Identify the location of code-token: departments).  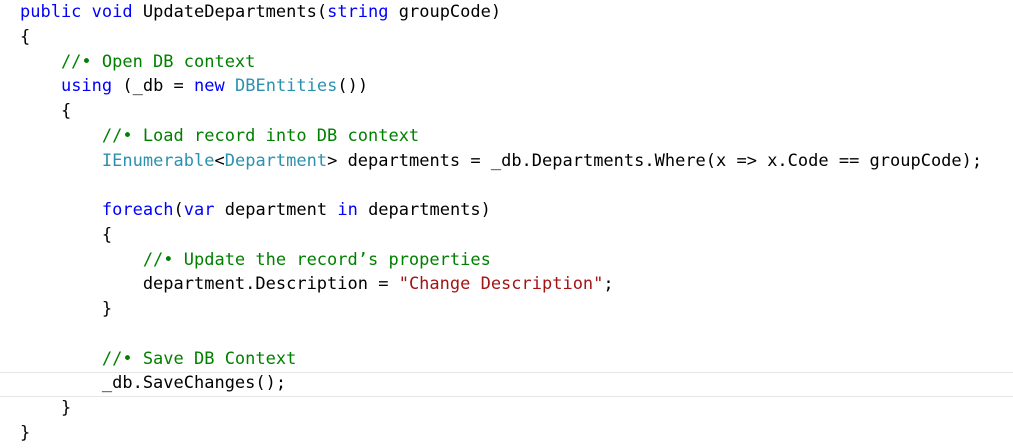
(424, 210).